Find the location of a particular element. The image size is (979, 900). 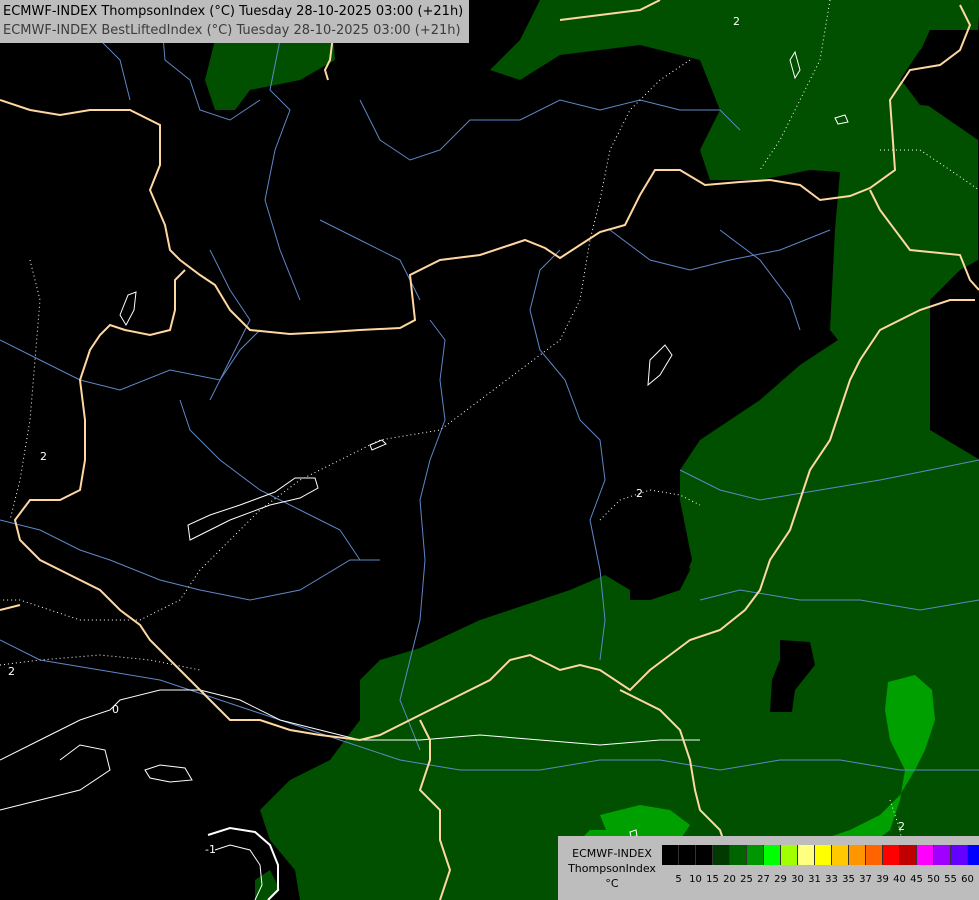

legend-label: 30 is located at coordinates (797, 879).